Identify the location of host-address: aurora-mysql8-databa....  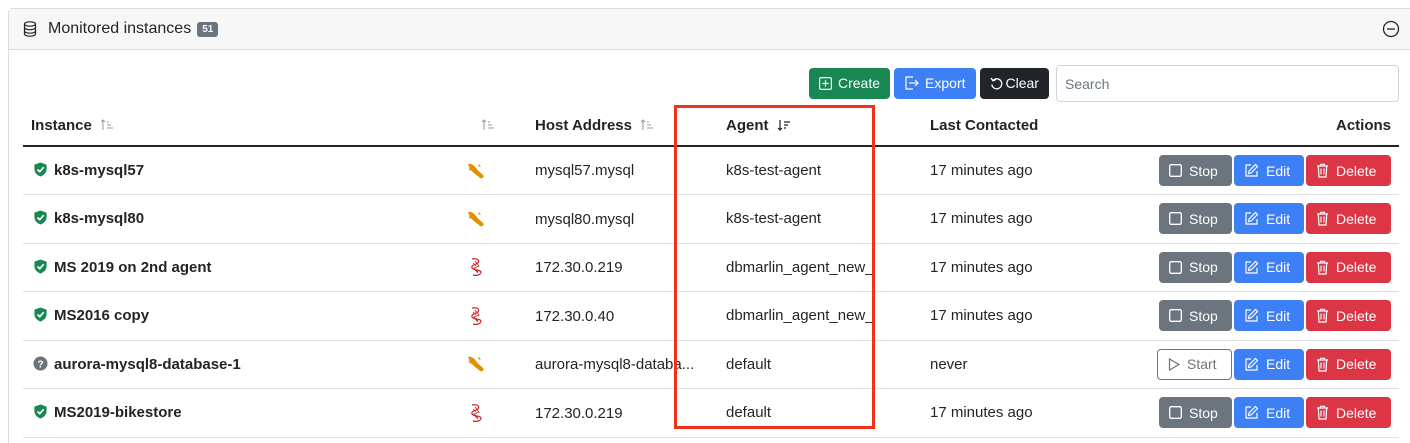
(615, 365).